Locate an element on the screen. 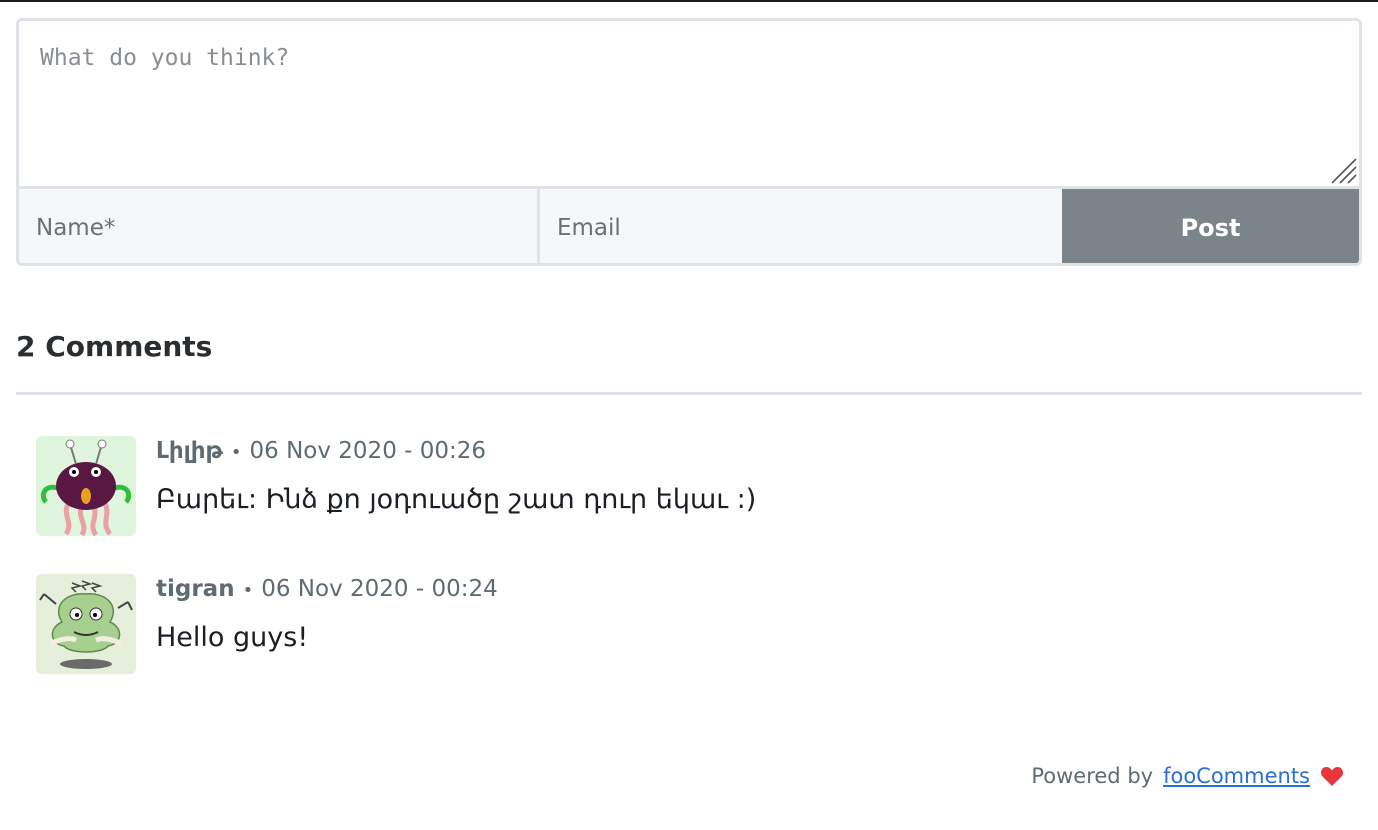  top-border-line is located at coordinates (689, 1).